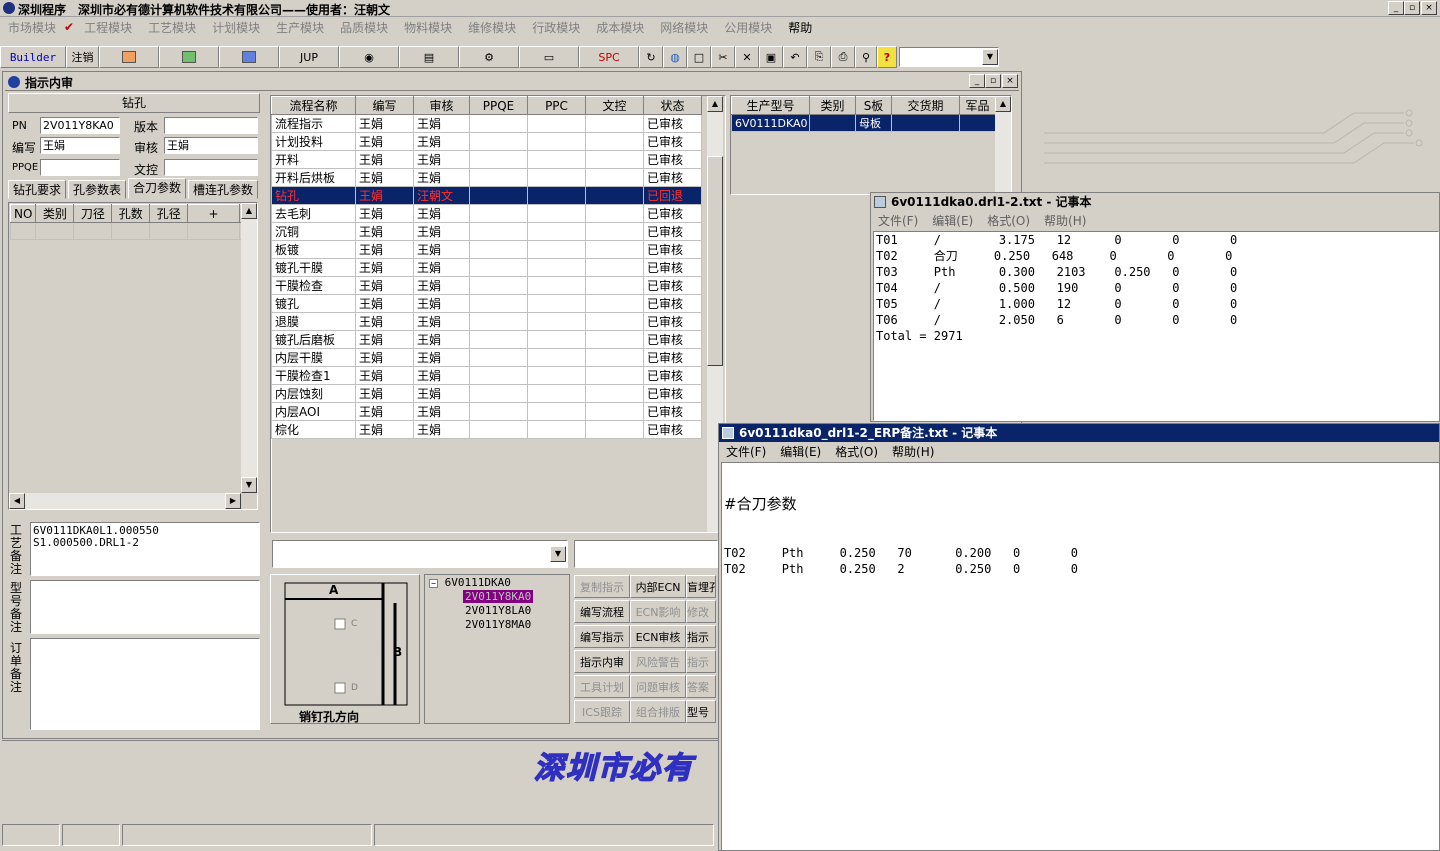  What do you see at coordinates (82, 57) in the screenshot?
I see `logout-button: 注销` at bounding box center [82, 57].